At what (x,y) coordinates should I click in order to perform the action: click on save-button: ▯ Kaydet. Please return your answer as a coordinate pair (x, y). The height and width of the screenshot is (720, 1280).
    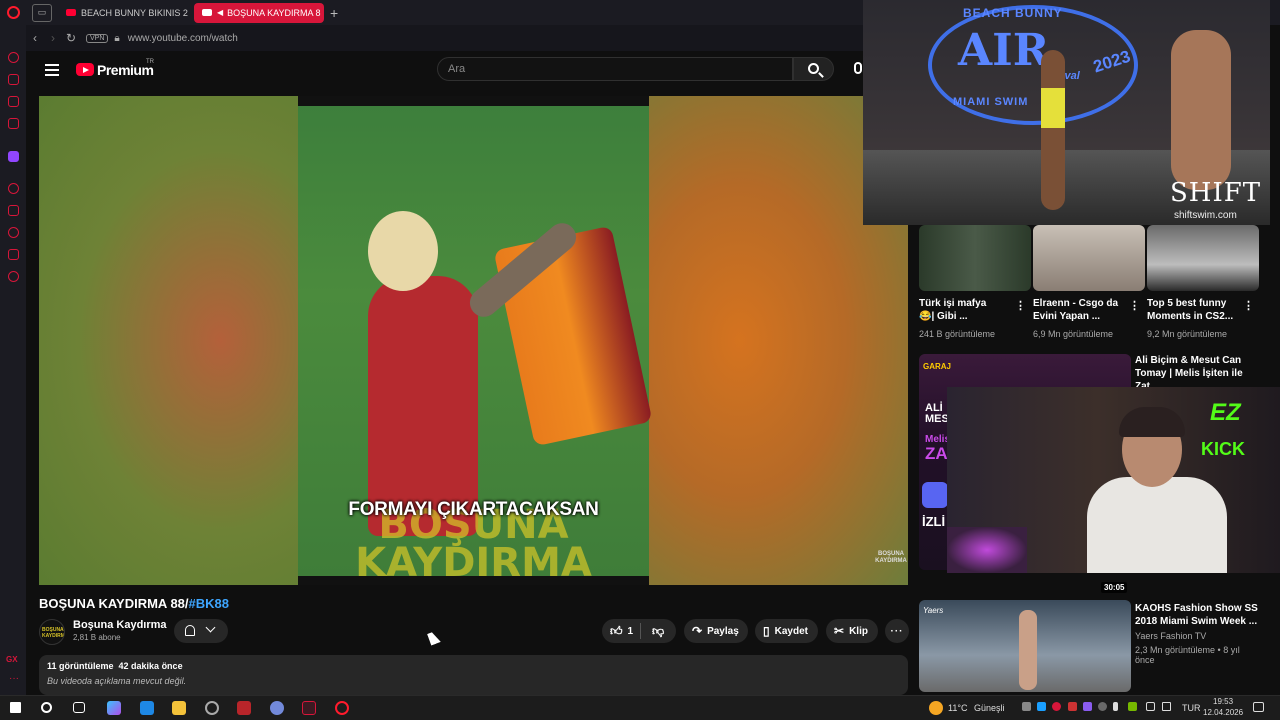
    Looking at the image, I should click on (786, 631).